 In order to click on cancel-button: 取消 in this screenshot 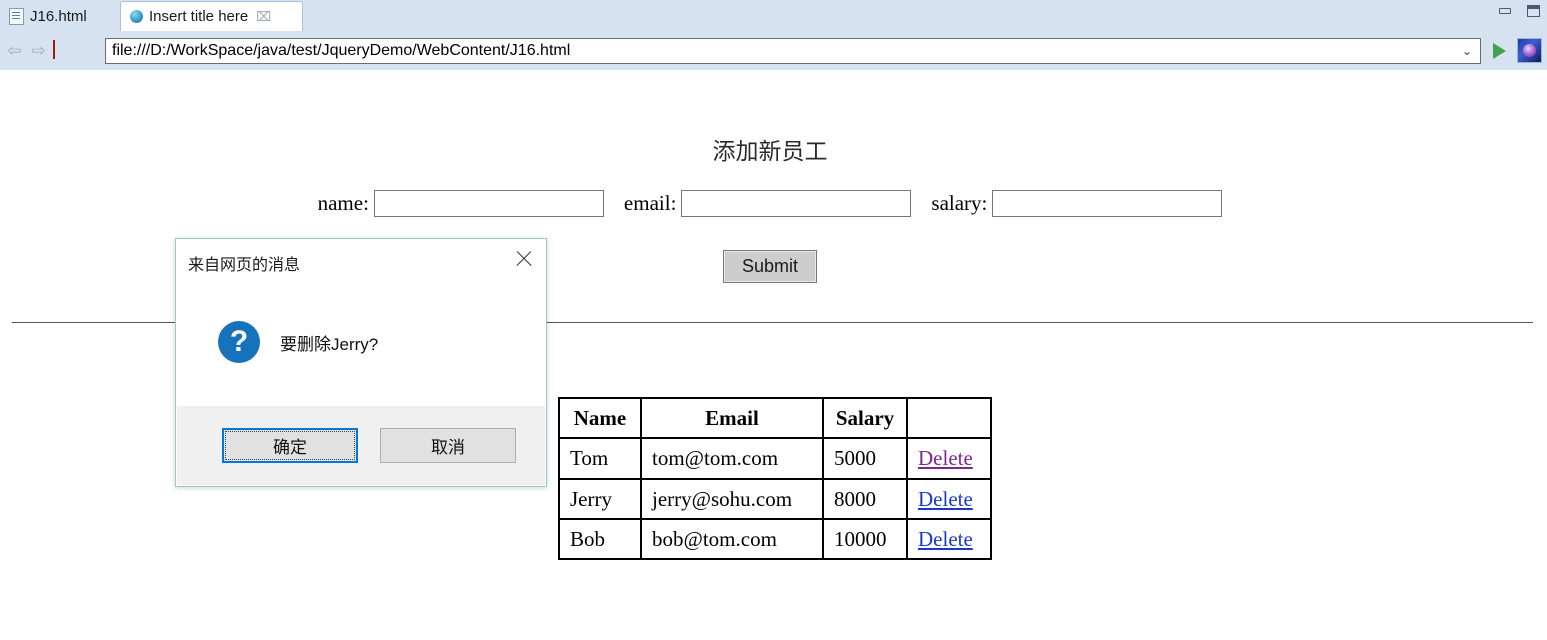, I will do `click(448, 445)`.